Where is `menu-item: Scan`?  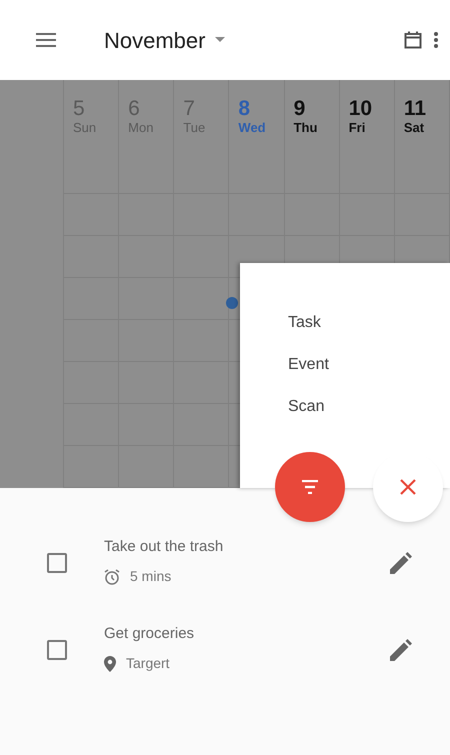
menu-item: Scan is located at coordinates (369, 407).